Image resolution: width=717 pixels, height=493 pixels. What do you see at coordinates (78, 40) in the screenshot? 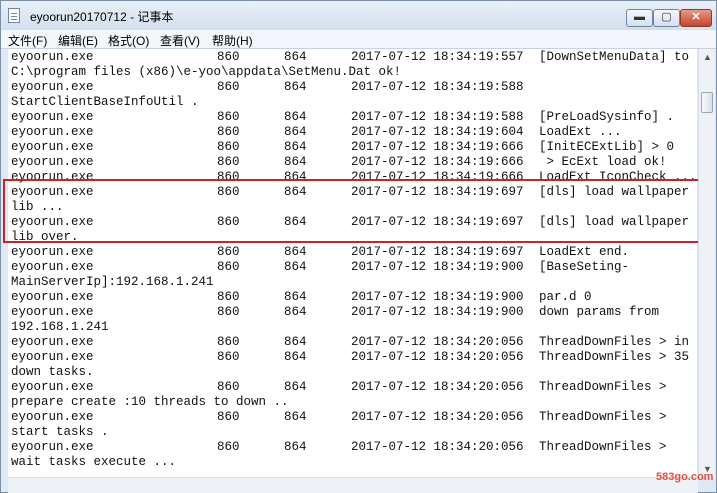
I see `menu-edit: 编辑(E)` at bounding box center [78, 40].